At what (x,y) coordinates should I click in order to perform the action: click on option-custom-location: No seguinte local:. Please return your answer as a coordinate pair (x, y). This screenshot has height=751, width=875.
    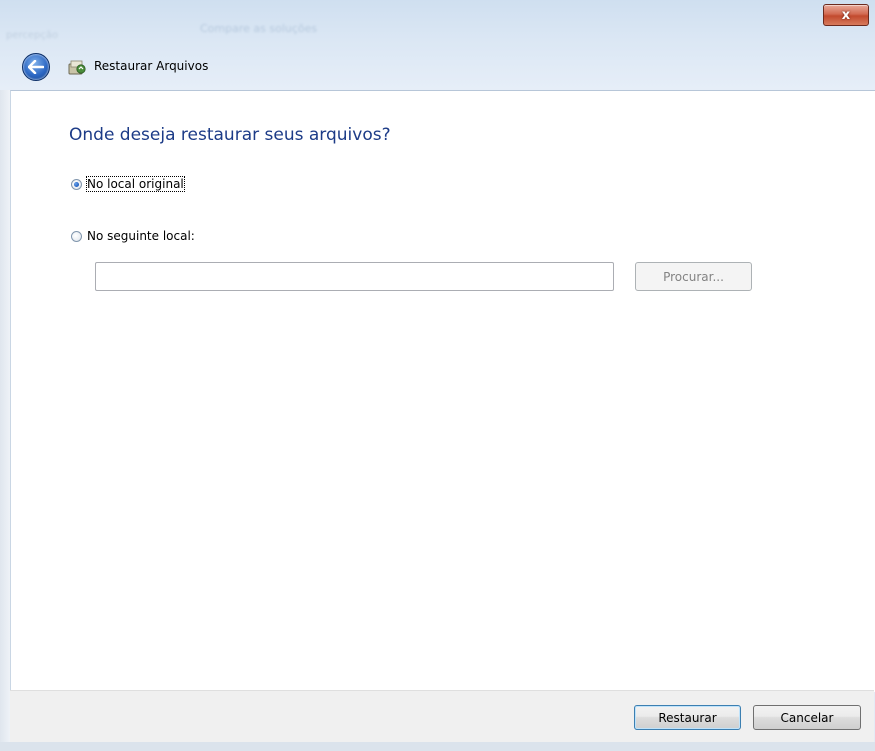
    Looking at the image, I should click on (133, 236).